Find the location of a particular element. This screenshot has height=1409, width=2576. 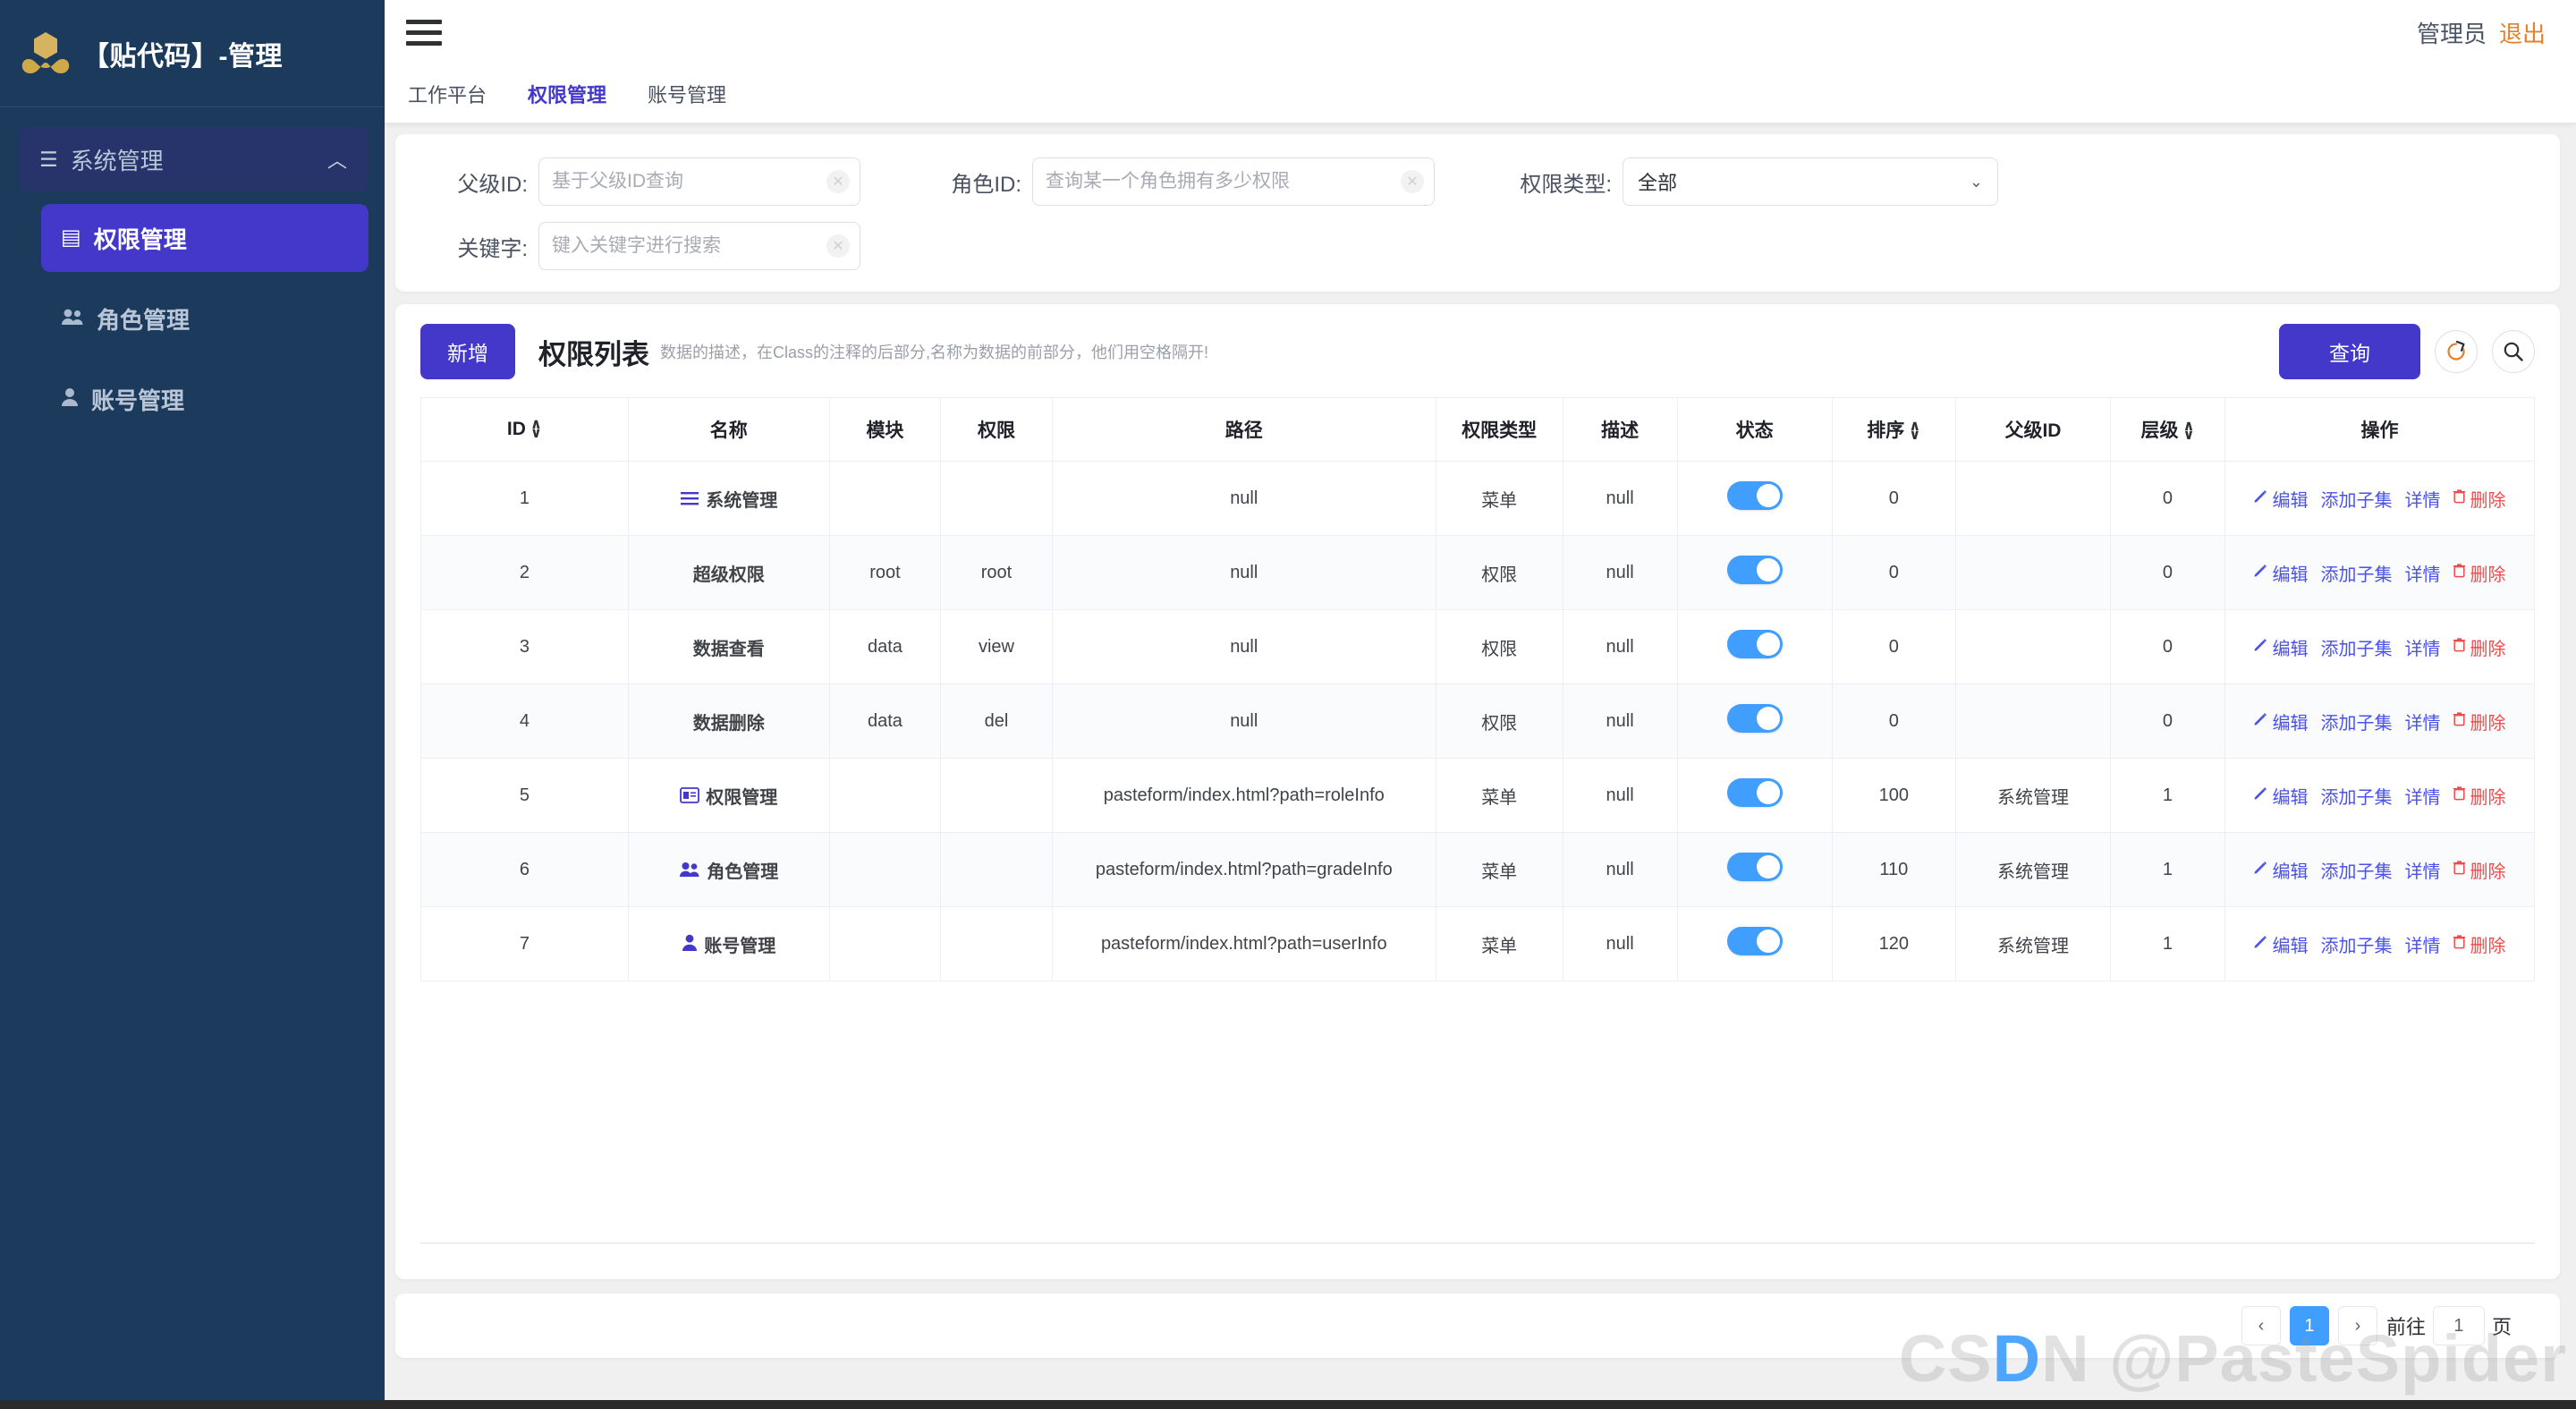

pagination-prev: ‹ is located at coordinates (2261, 1326).